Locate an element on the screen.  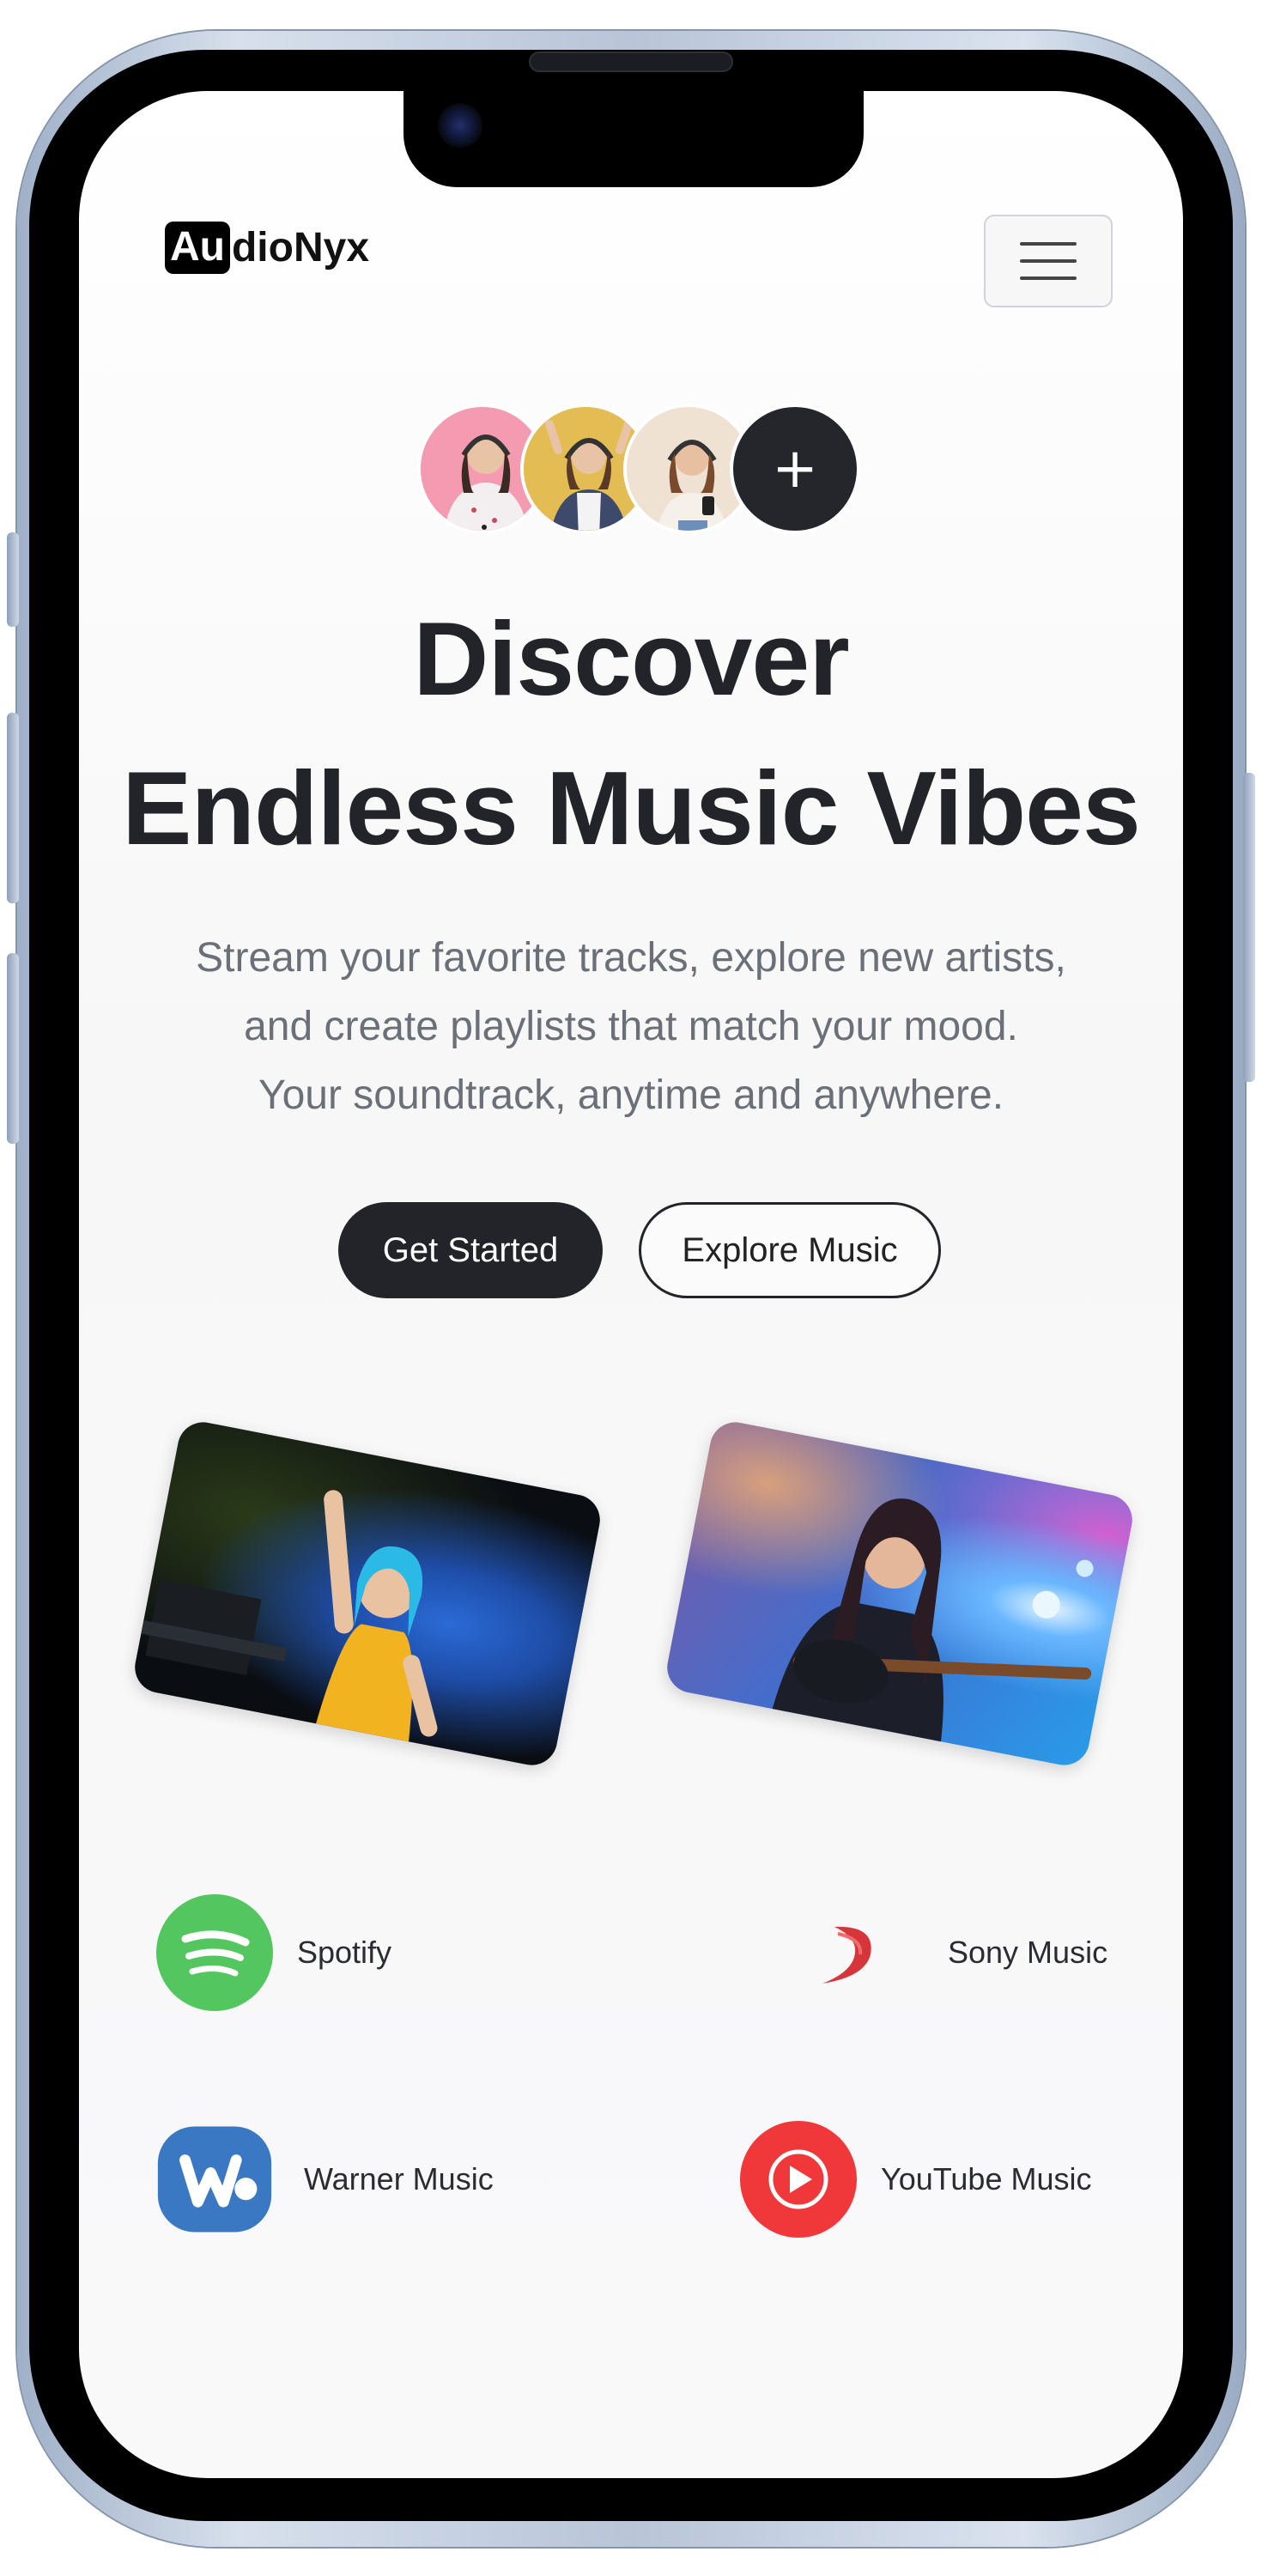
partner-warner-music-label: Warner Music is located at coordinates (399, 2178).